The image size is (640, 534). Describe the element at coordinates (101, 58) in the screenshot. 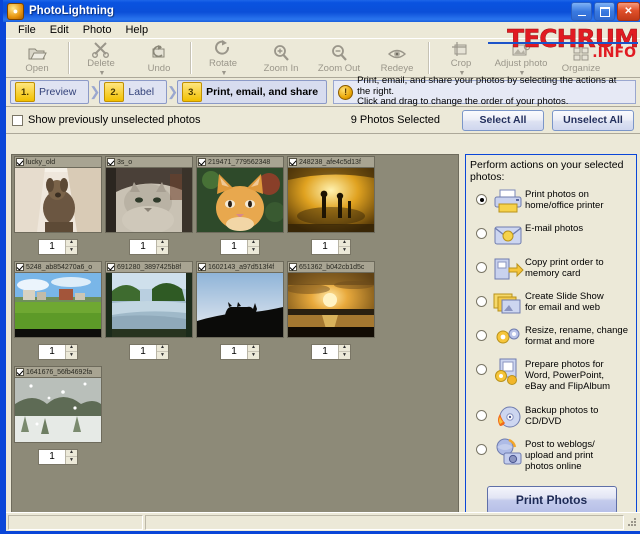

I see `toolbar-delete-button: Delete ▼` at that location.